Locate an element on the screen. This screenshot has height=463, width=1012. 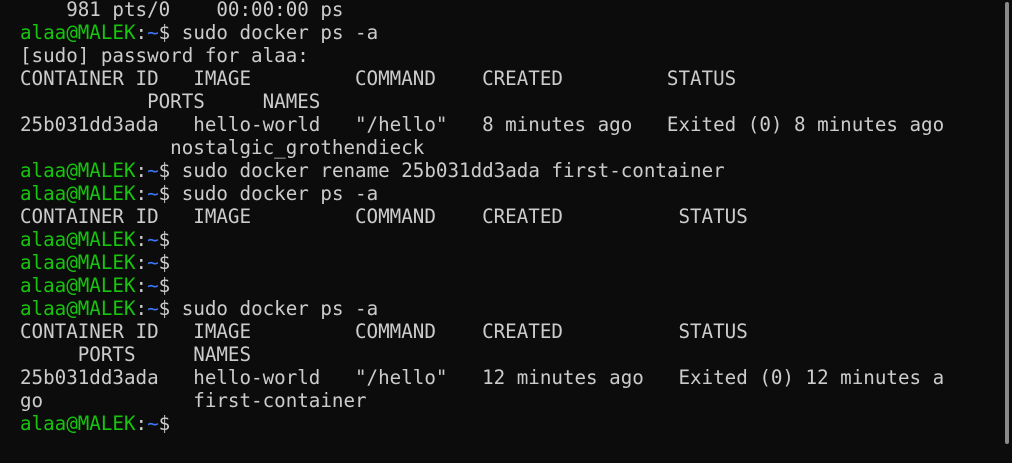
scrollbar-thumb is located at coordinates (1007, 223).